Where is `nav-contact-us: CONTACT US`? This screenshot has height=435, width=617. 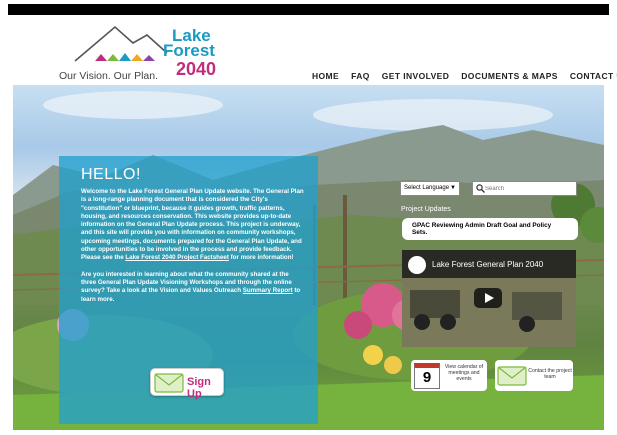
nav-contact-us: CONTACT US is located at coordinates (593, 76).